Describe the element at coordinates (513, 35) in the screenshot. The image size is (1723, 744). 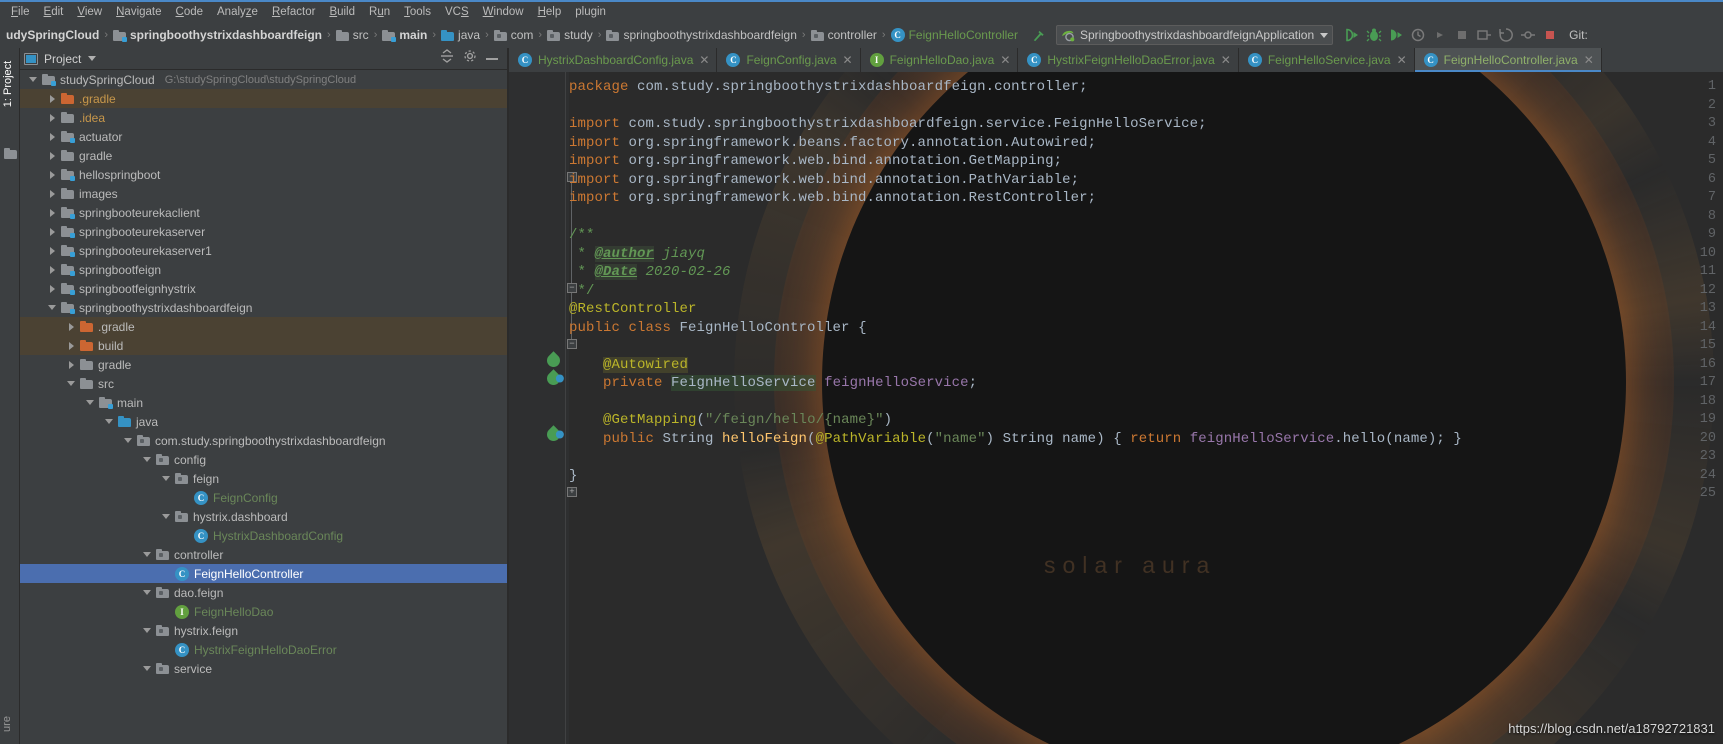
I see `breadcrumb-item-com: com` at that location.